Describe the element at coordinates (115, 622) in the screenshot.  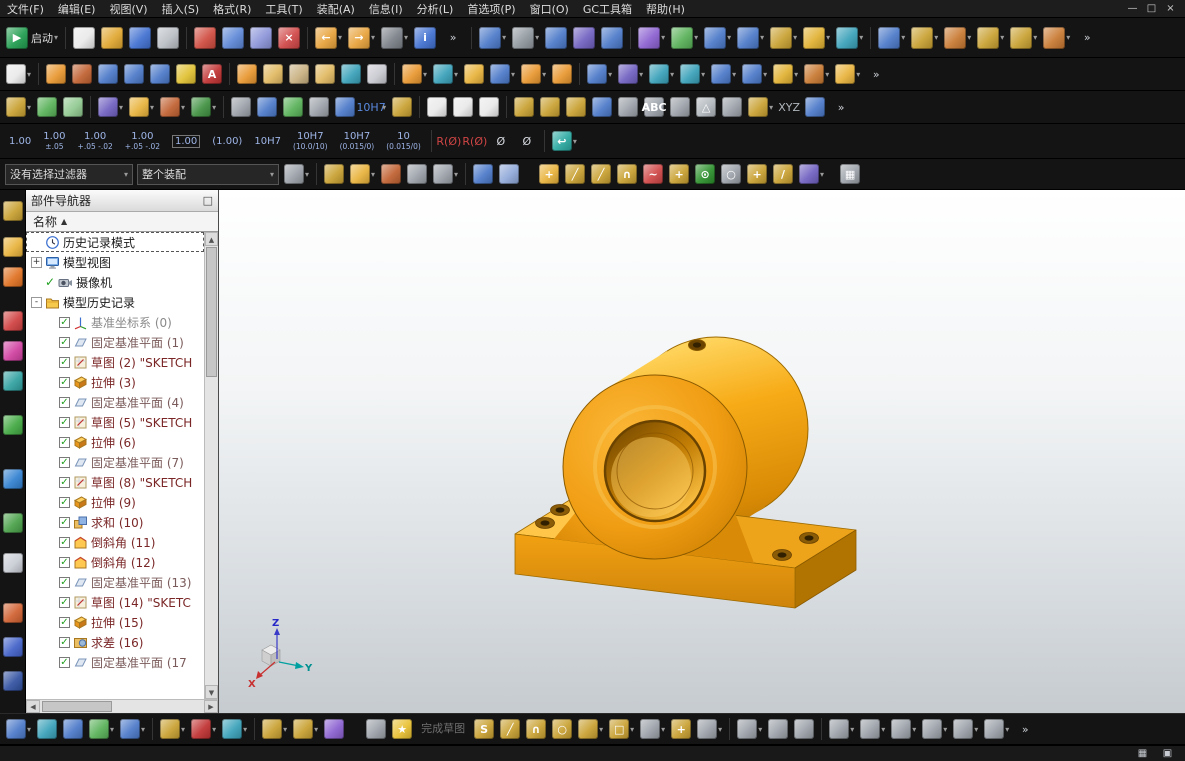
I see `tree-item: ✓ 拉伸 (15)` at that location.